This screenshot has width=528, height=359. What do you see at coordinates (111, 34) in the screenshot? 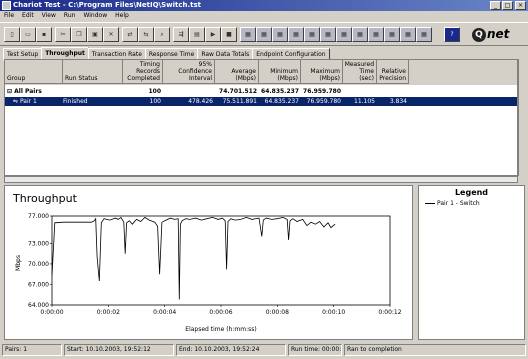
I see `delete-icon: ✕` at bounding box center [111, 34].